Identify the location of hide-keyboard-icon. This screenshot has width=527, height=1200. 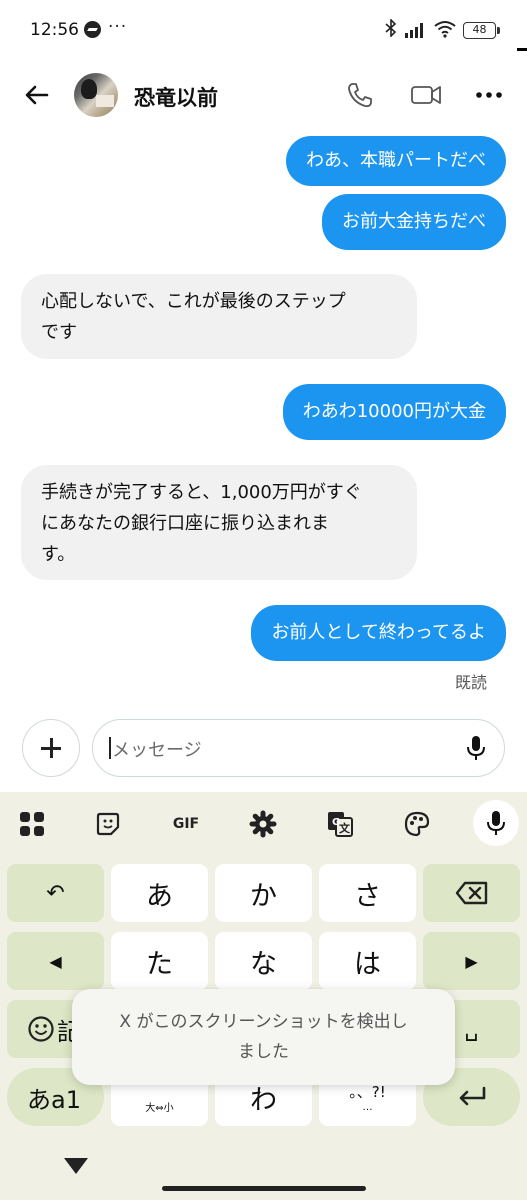
(76, 1166).